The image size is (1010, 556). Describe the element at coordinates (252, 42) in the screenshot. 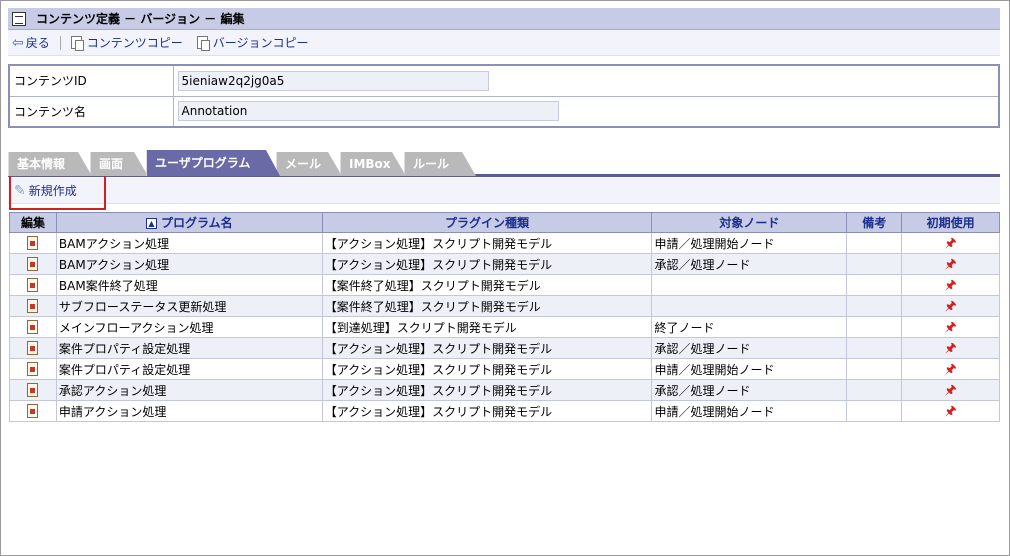

I see `version-copy-button: バージョンコピー` at that location.